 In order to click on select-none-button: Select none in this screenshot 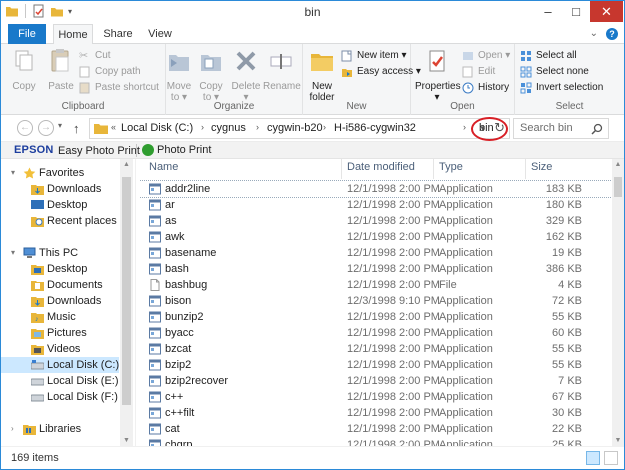, I will do `click(554, 72)`.